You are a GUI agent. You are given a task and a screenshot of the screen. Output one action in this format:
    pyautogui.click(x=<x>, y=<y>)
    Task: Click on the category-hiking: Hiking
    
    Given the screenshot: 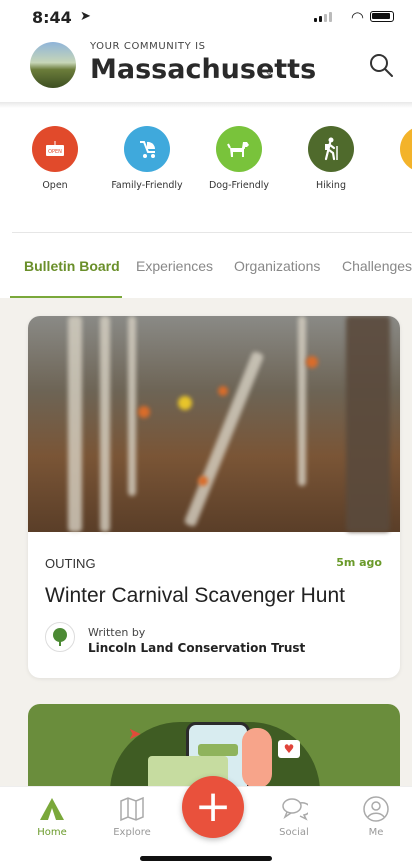 What is the action you would take?
    pyautogui.click(x=331, y=166)
    